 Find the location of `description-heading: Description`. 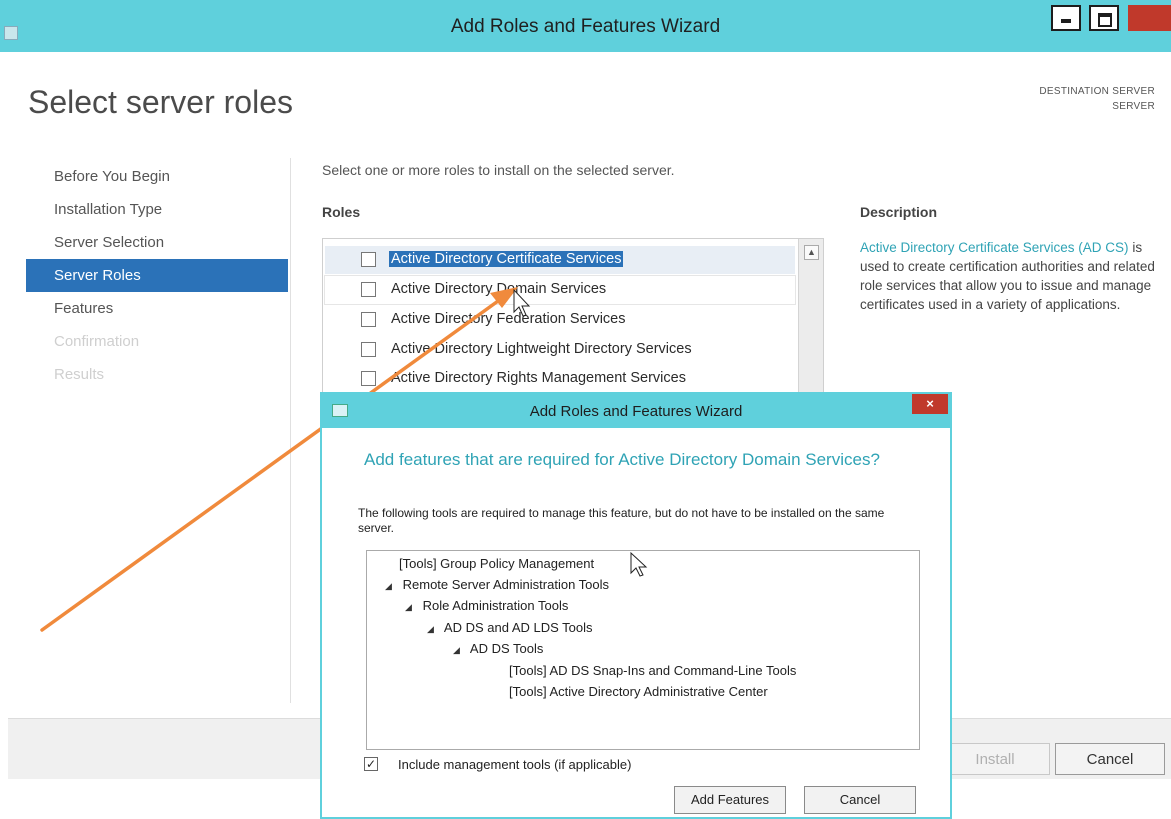

description-heading: Description is located at coordinates (899, 212).